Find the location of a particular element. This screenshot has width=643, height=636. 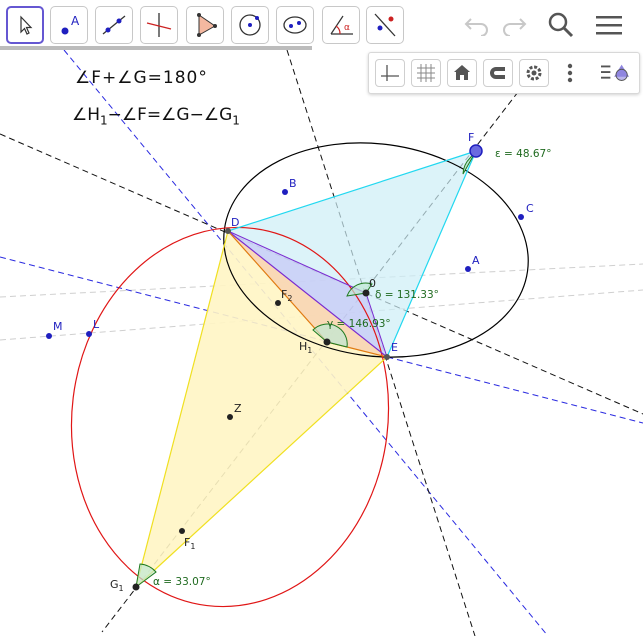

standard-view-button is located at coordinates (462, 73).